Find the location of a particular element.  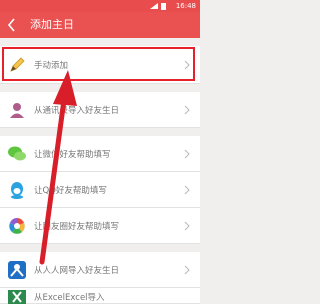

qq-icon is located at coordinates (17, 190).